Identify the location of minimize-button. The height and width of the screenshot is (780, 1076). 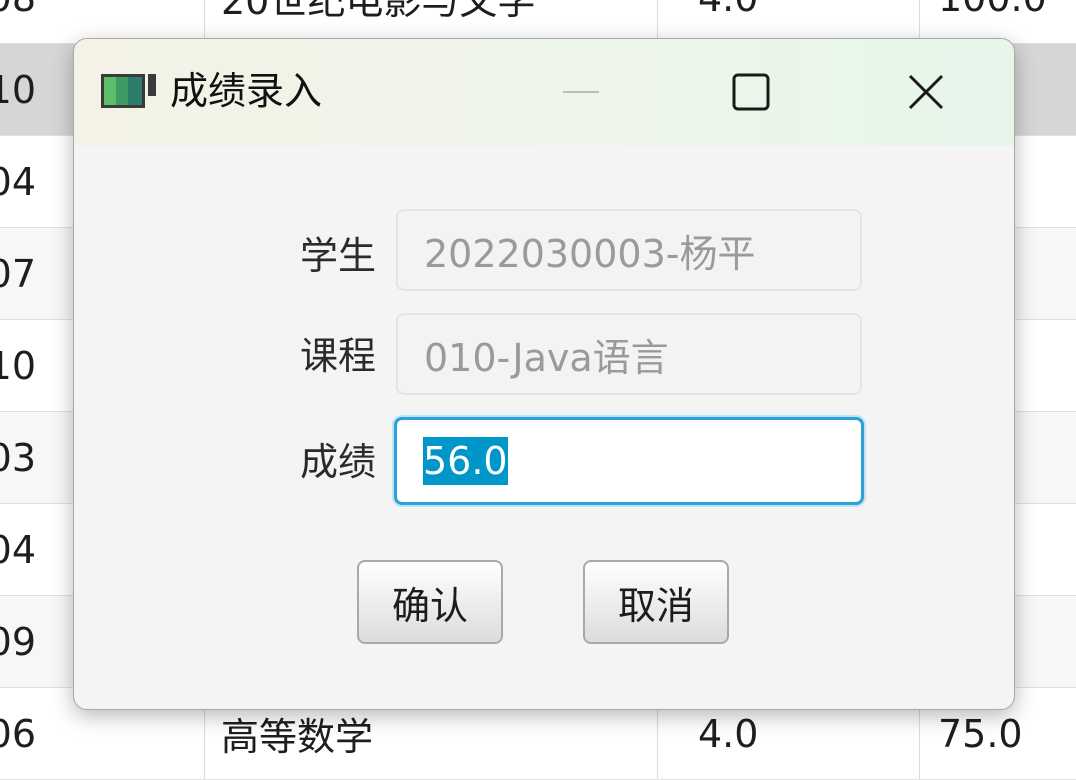
(581, 92).